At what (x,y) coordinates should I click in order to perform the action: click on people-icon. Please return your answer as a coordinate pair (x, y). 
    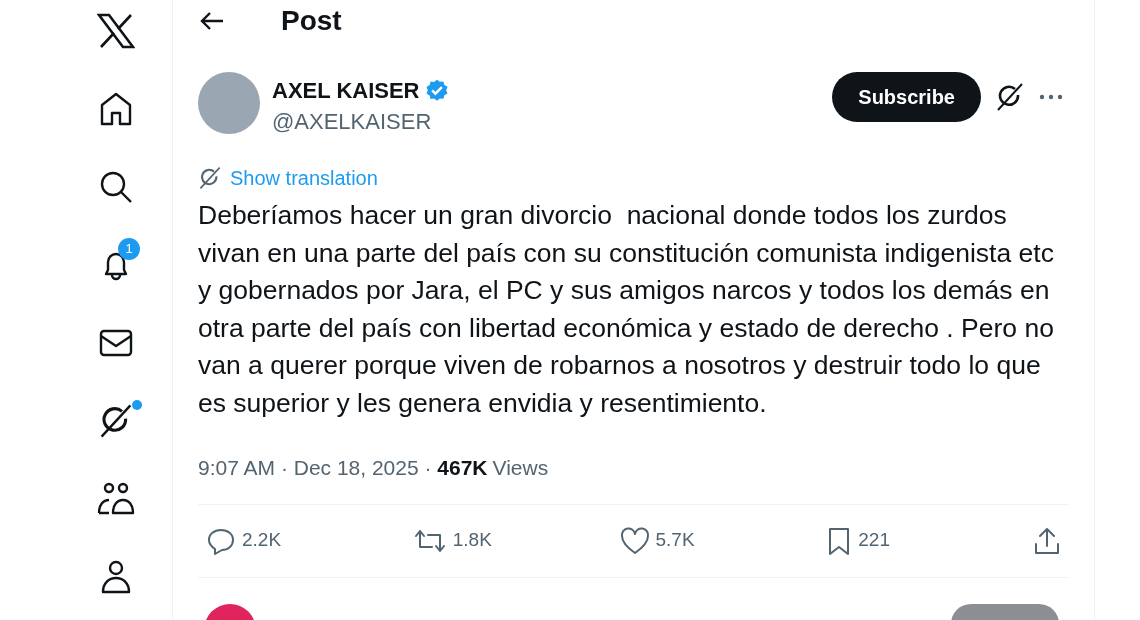
    Looking at the image, I should click on (116, 499).